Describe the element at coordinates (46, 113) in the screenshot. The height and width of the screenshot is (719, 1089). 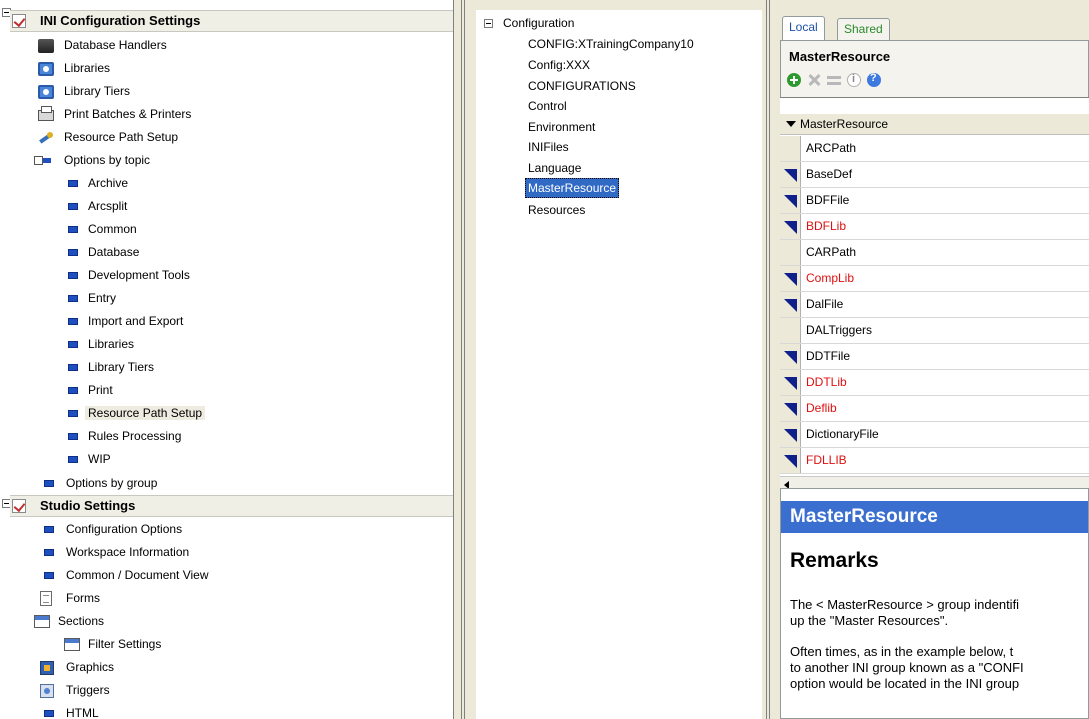
I see `printer-icon` at that location.